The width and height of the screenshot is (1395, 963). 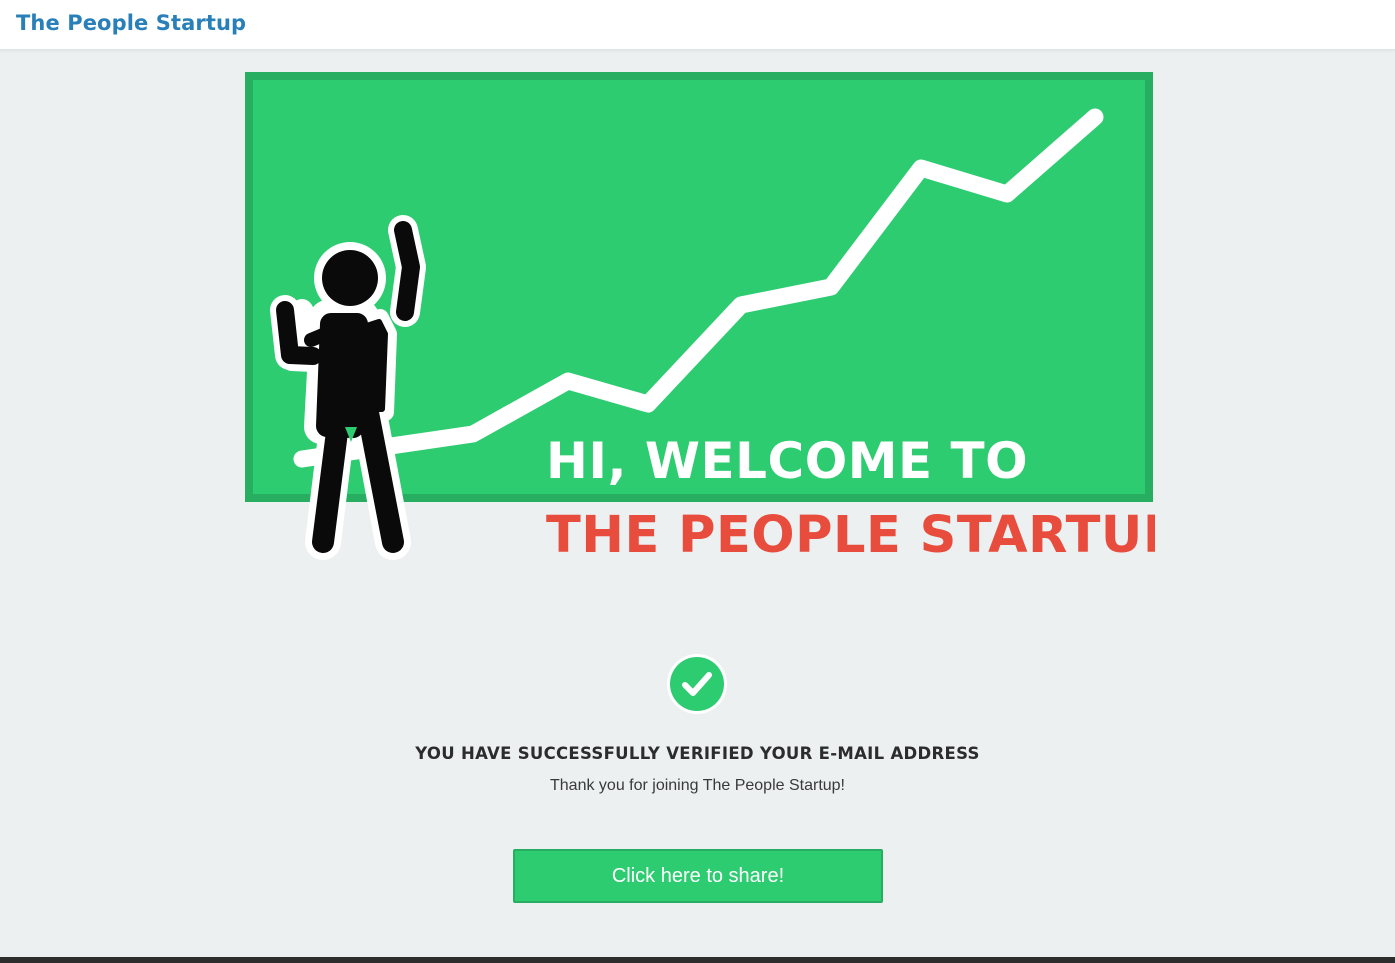 I want to click on bottom-bar, so click(x=697, y=960).